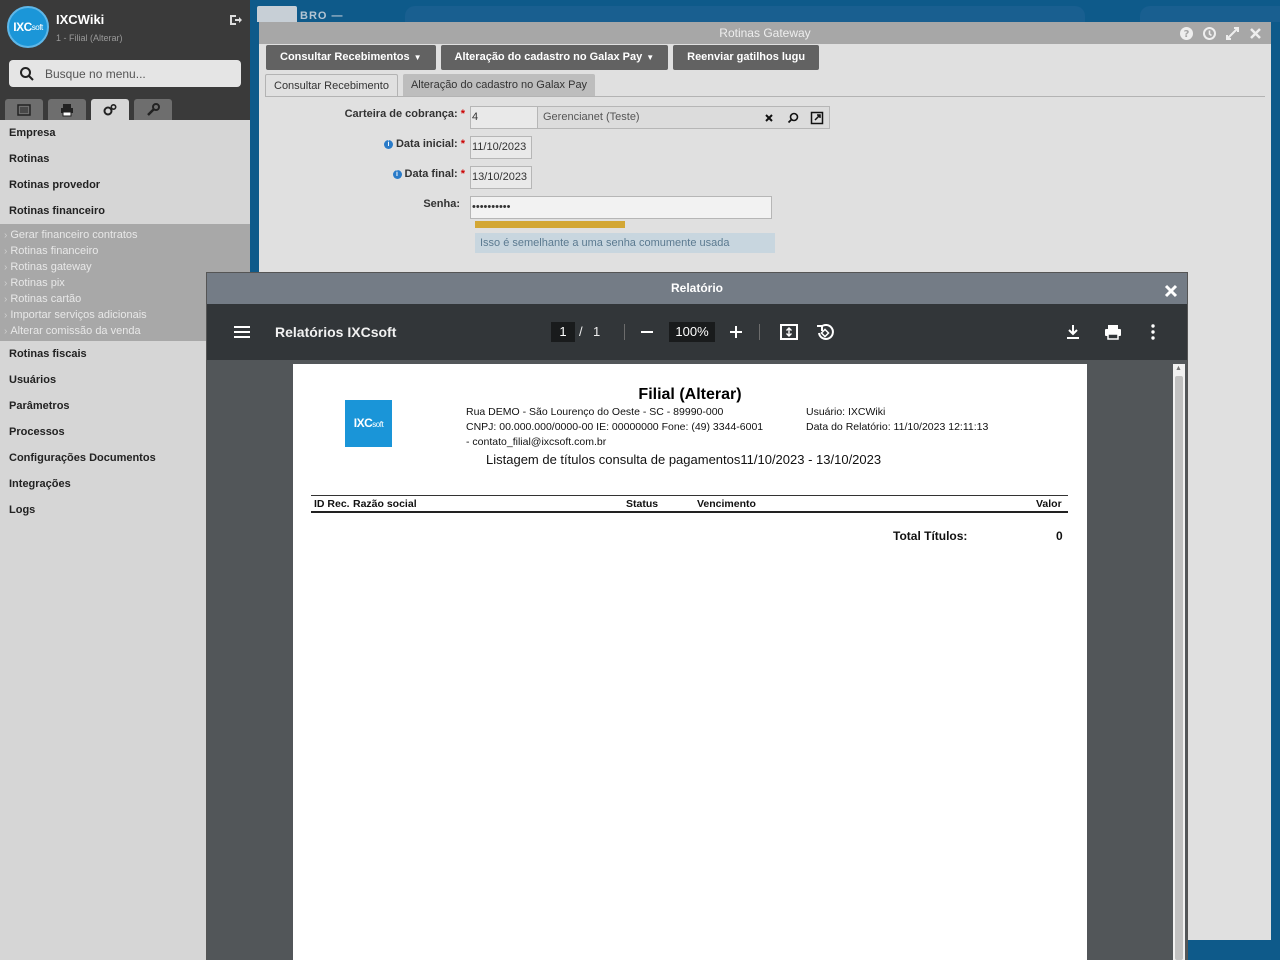  I want to click on senha-label: Senha:, so click(441, 204).